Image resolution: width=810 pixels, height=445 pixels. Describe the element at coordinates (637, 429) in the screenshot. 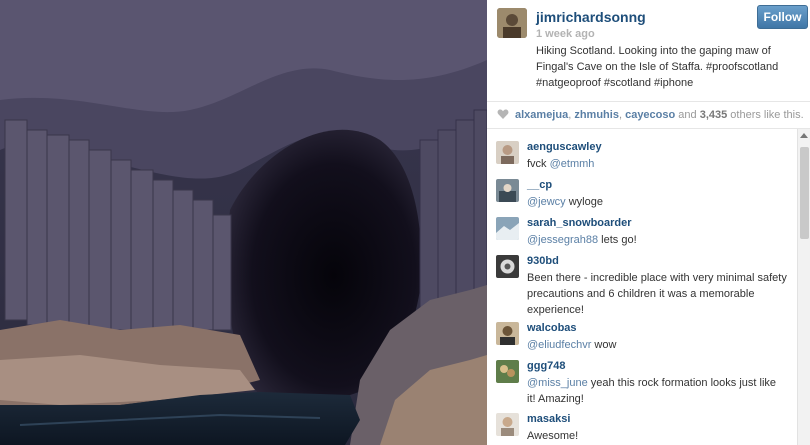

I see `comment-item: masaksi Awesome!` at that location.